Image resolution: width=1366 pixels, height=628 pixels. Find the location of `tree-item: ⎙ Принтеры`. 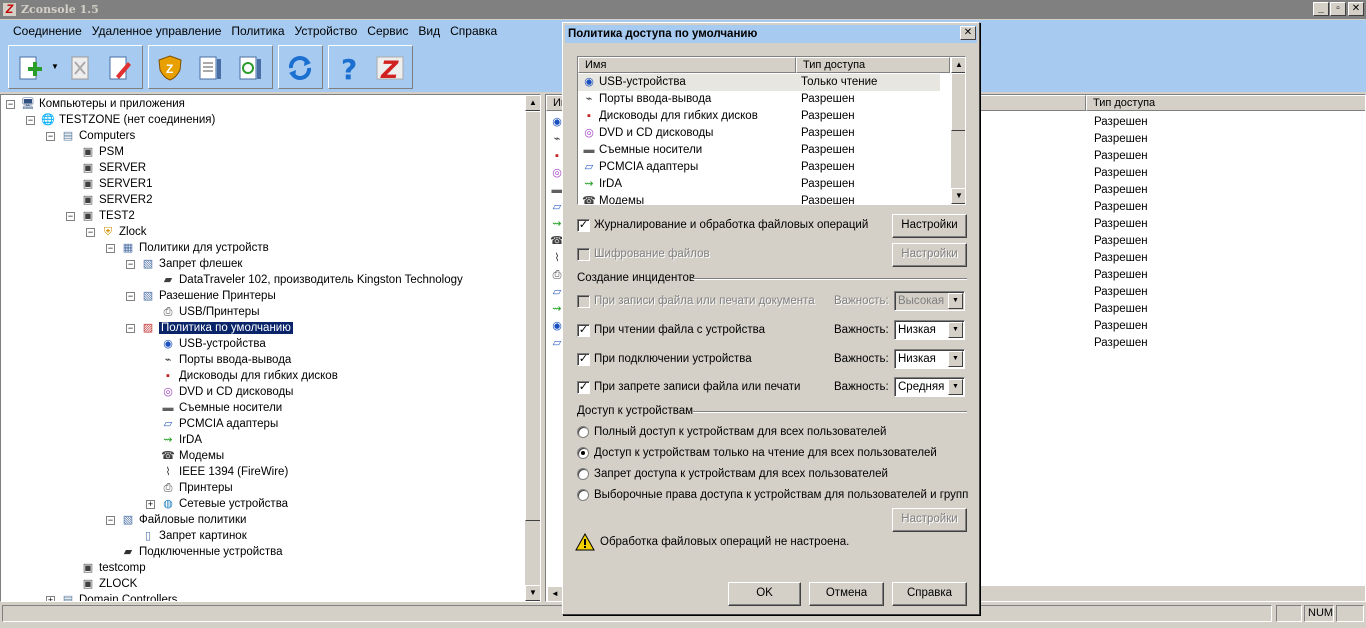

tree-item: ⎙ Принтеры is located at coordinates (197, 488).